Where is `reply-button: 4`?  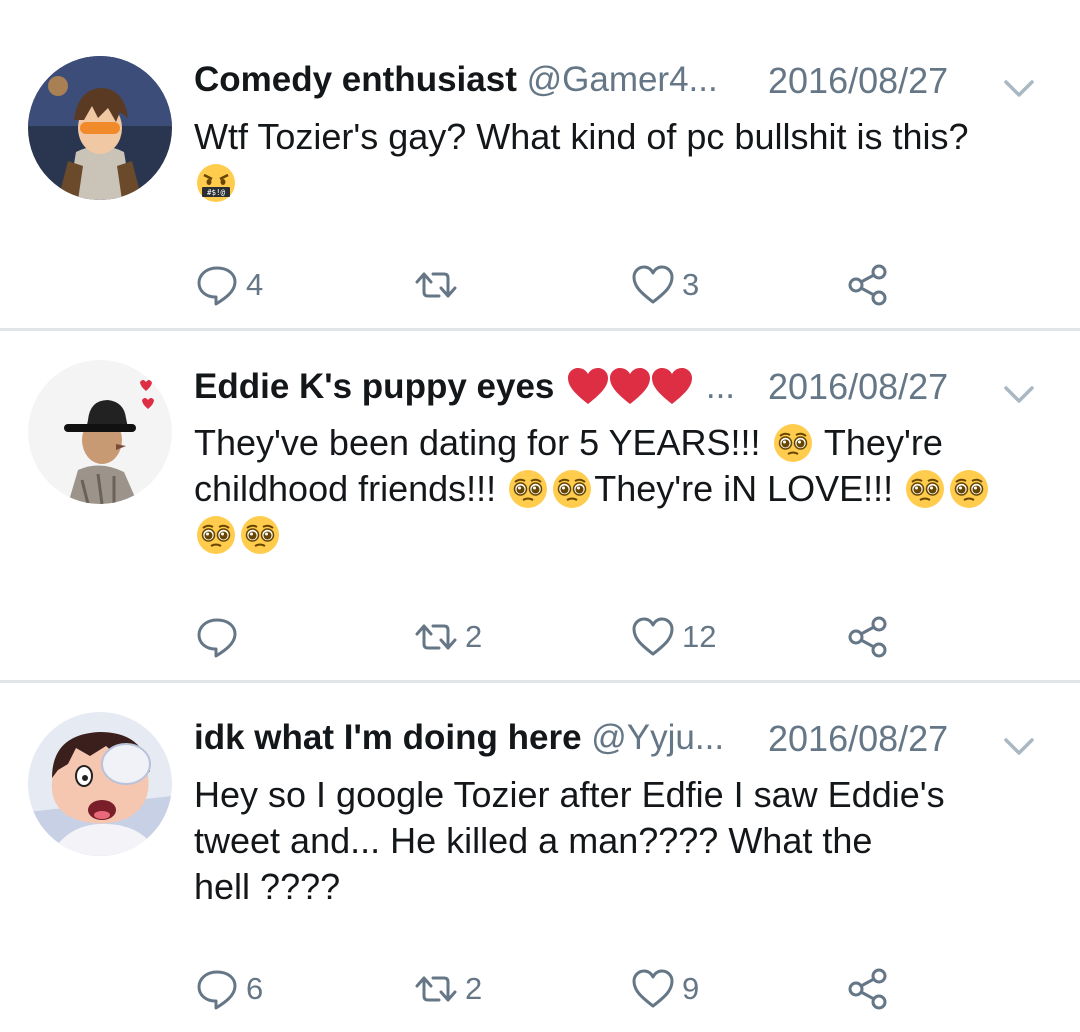 reply-button: 4 is located at coordinates (228, 285).